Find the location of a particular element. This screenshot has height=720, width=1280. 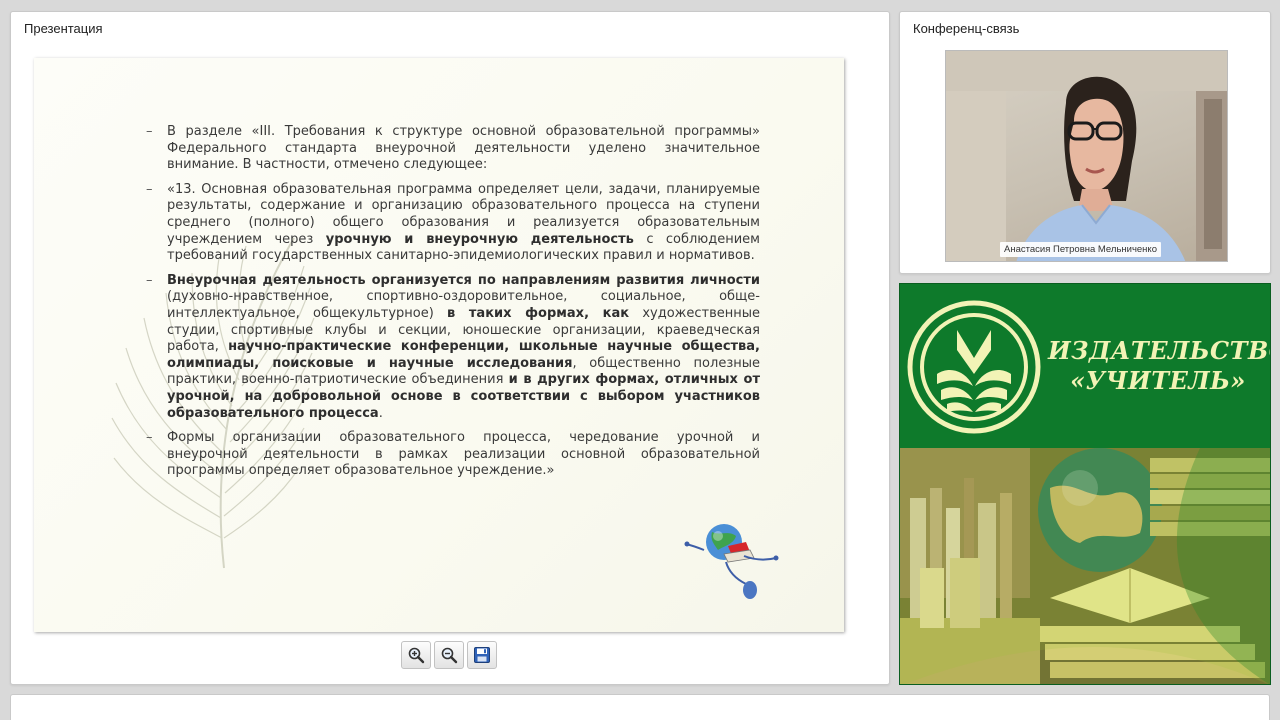

save-button is located at coordinates (482, 655).